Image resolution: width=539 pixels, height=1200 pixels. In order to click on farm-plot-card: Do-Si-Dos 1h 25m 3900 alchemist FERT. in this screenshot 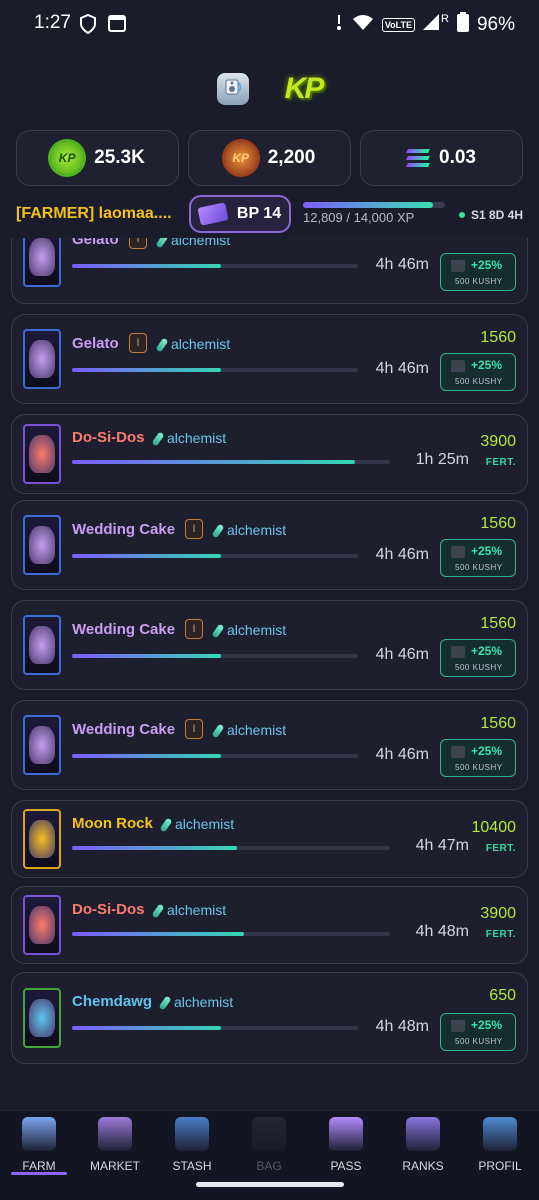, I will do `click(269, 454)`.